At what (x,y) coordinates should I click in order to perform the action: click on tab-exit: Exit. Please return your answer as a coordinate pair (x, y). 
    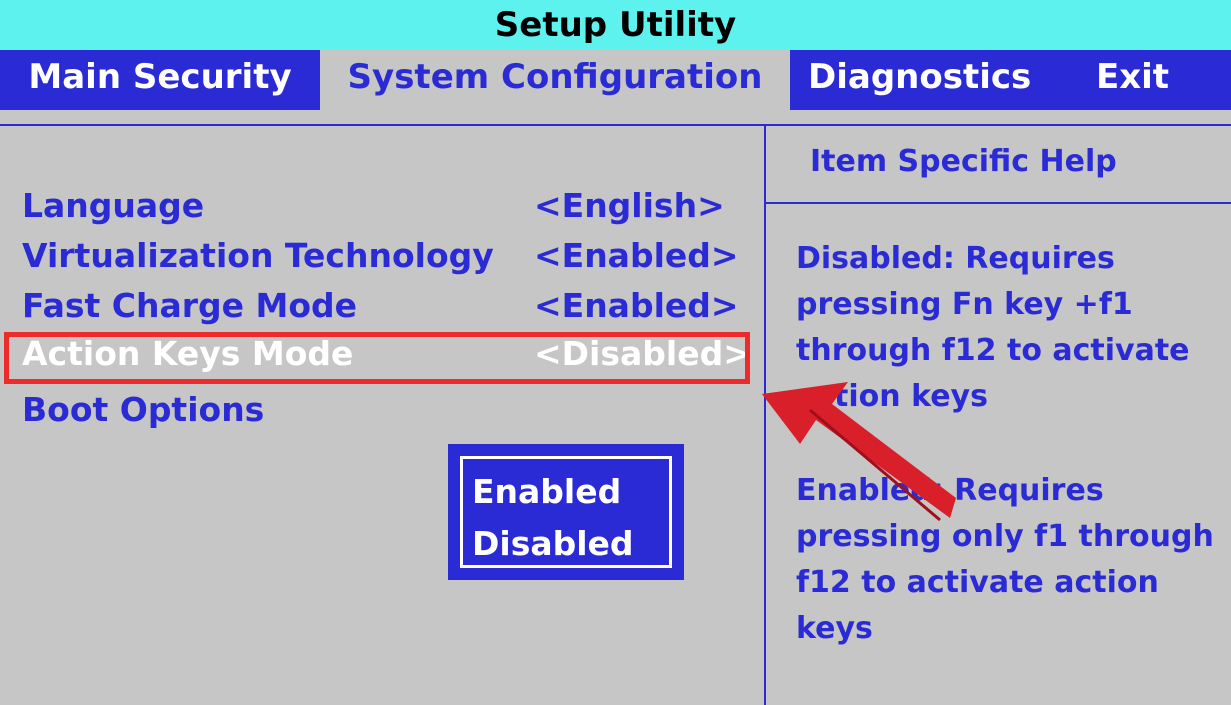
    Looking at the image, I should click on (1132, 80).